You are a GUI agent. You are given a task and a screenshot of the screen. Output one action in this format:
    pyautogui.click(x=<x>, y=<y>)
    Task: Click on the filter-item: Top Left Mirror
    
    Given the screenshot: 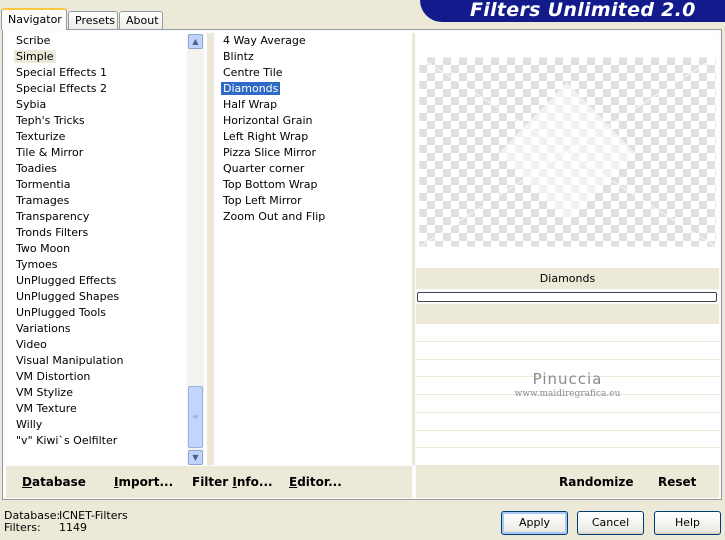 What is the action you would take?
    pyautogui.click(x=313, y=201)
    